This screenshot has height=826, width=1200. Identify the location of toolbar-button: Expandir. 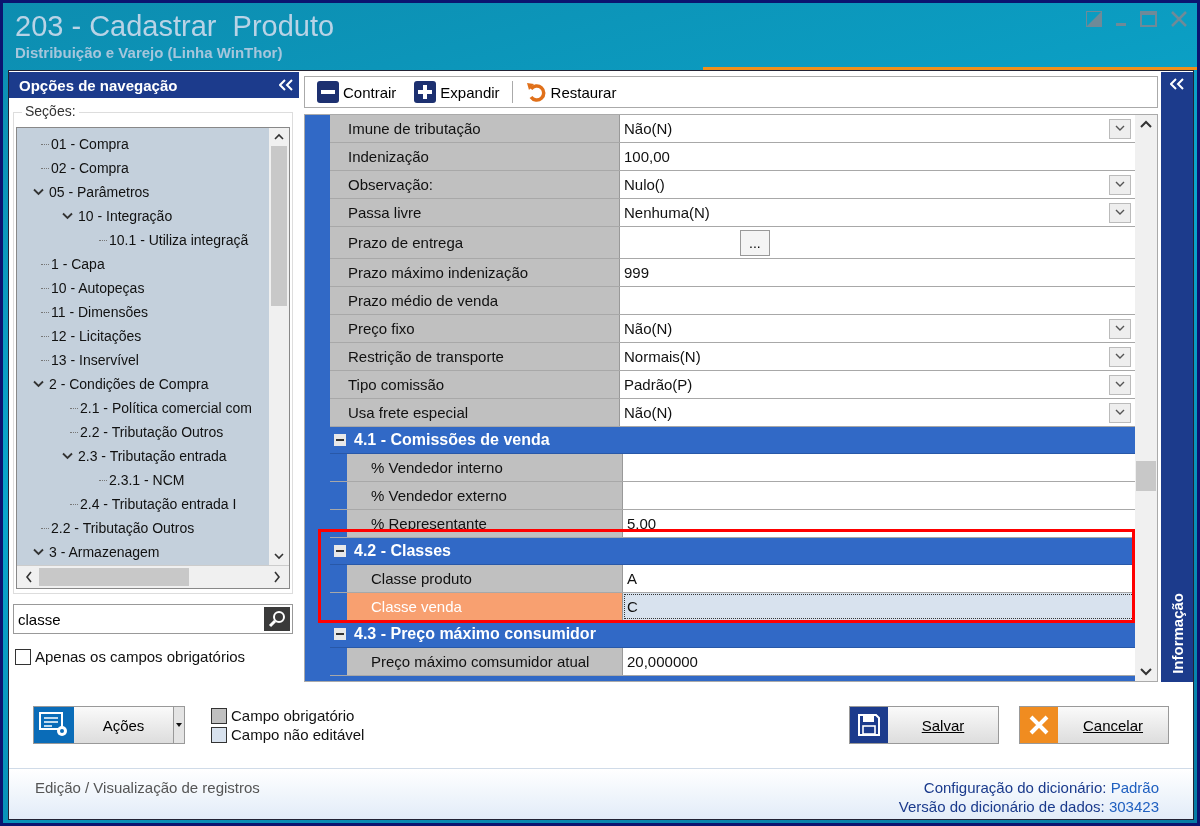
(457, 92).